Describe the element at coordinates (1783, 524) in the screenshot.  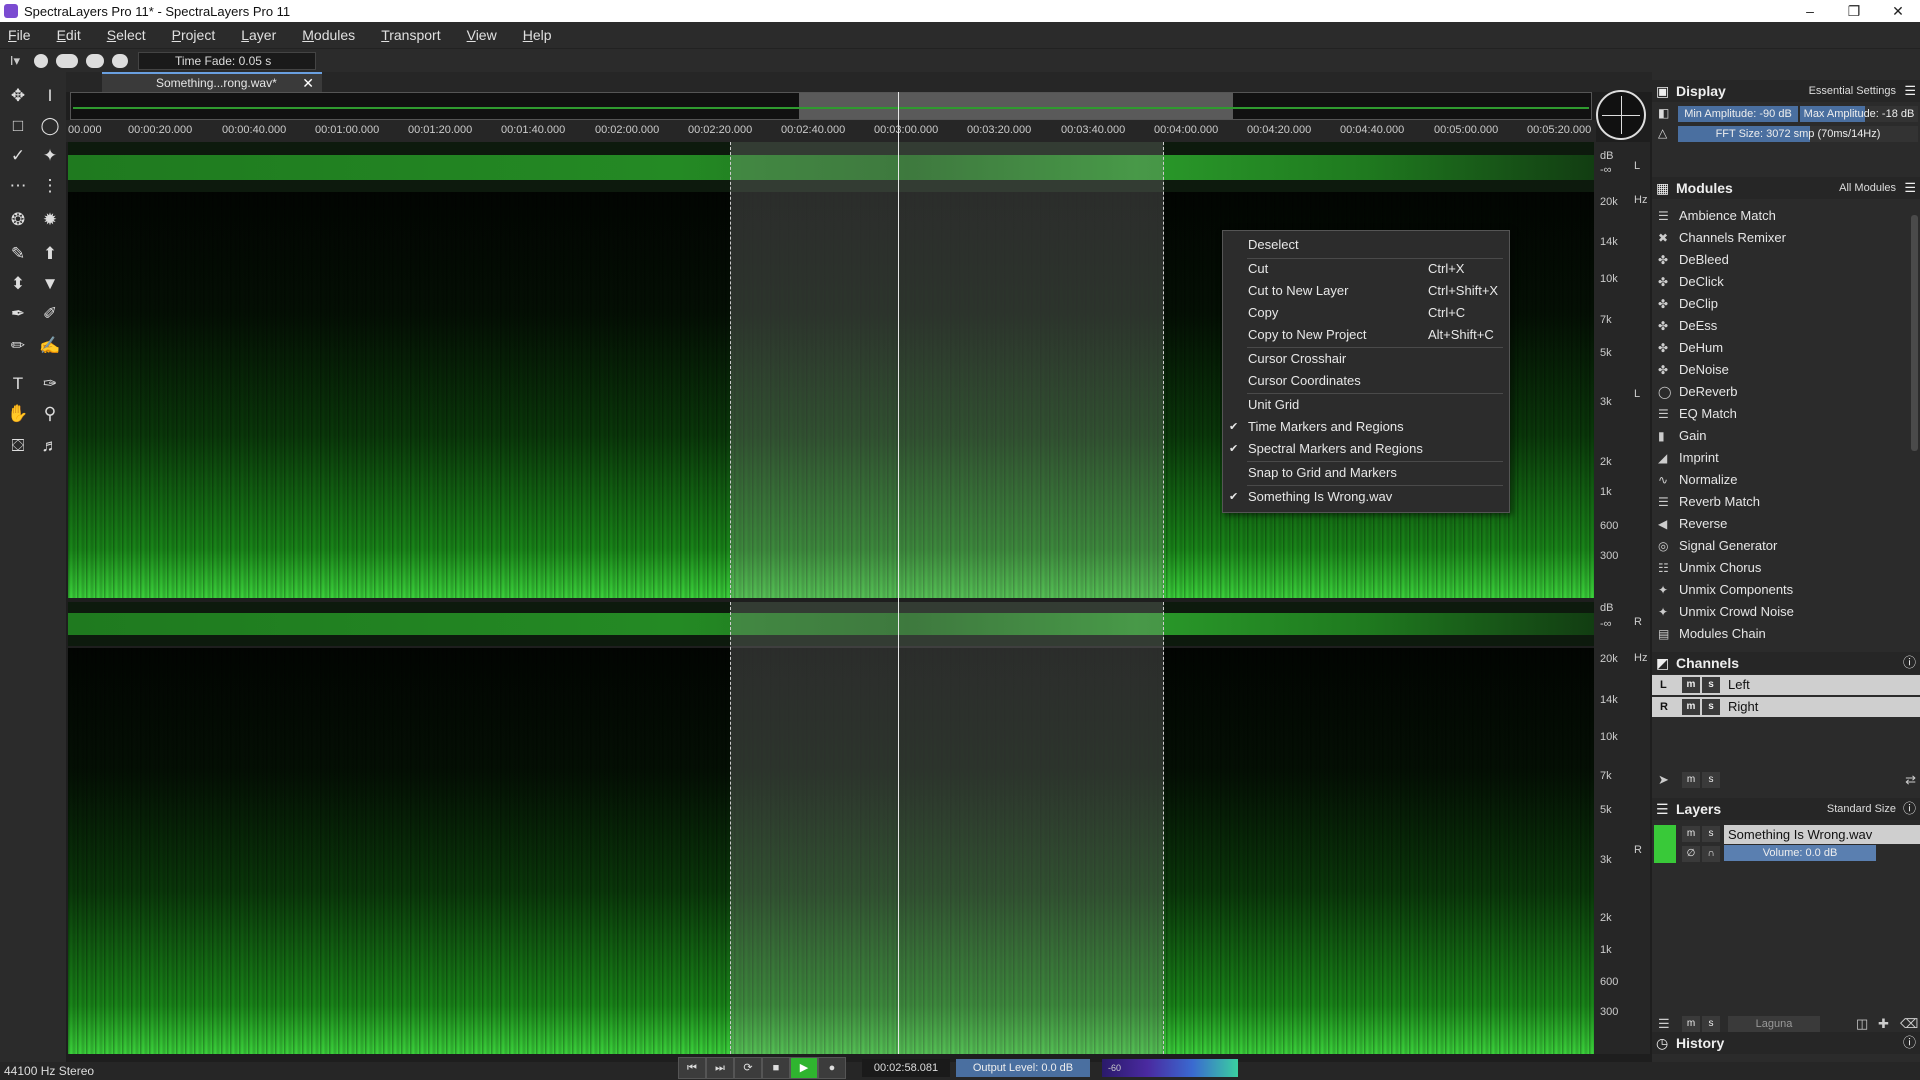
I see `module-reverse: ◀ Reverse` at that location.